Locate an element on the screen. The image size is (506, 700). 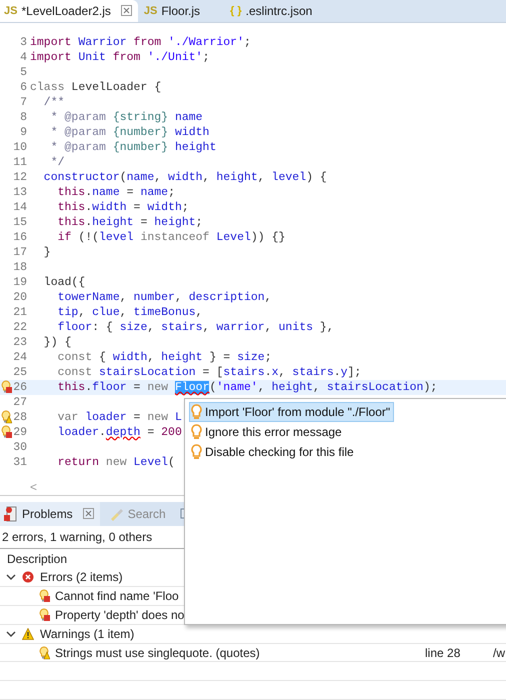
line-number: 21 is located at coordinates (19, 312).